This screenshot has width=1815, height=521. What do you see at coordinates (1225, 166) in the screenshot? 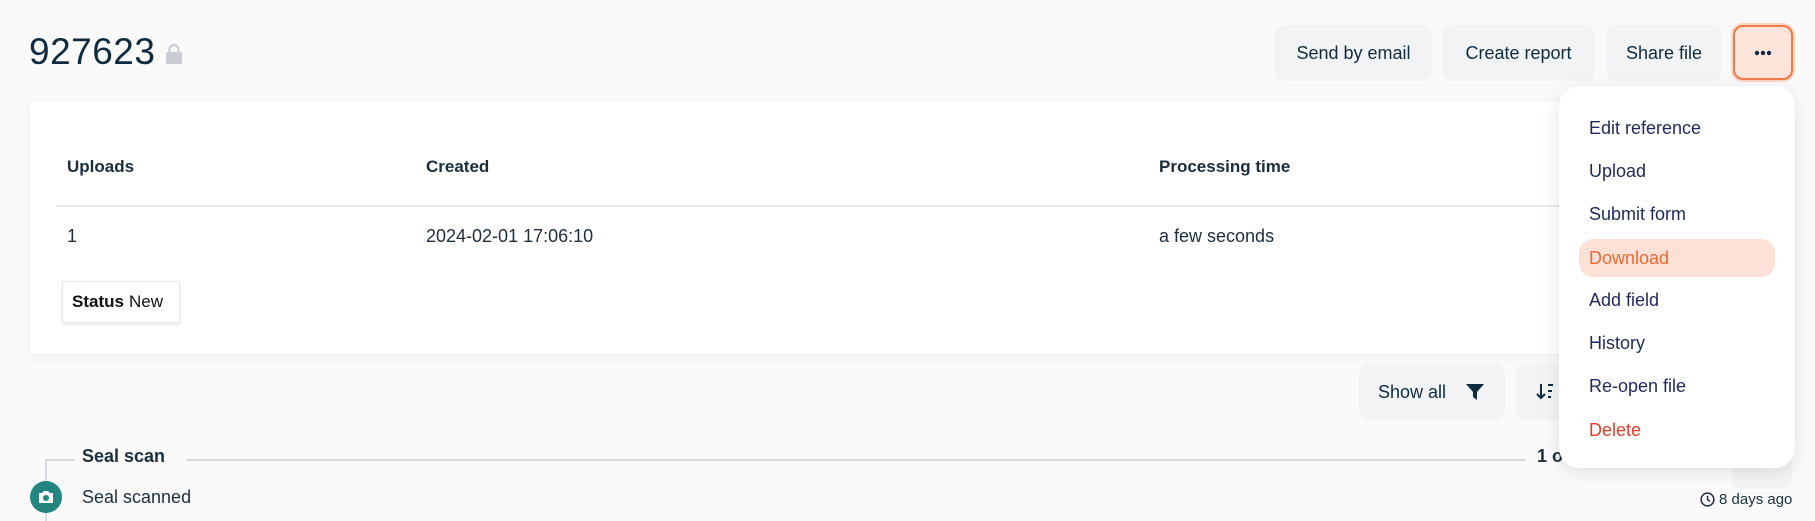
I see `column-header-processing-time: Processing time` at bounding box center [1225, 166].